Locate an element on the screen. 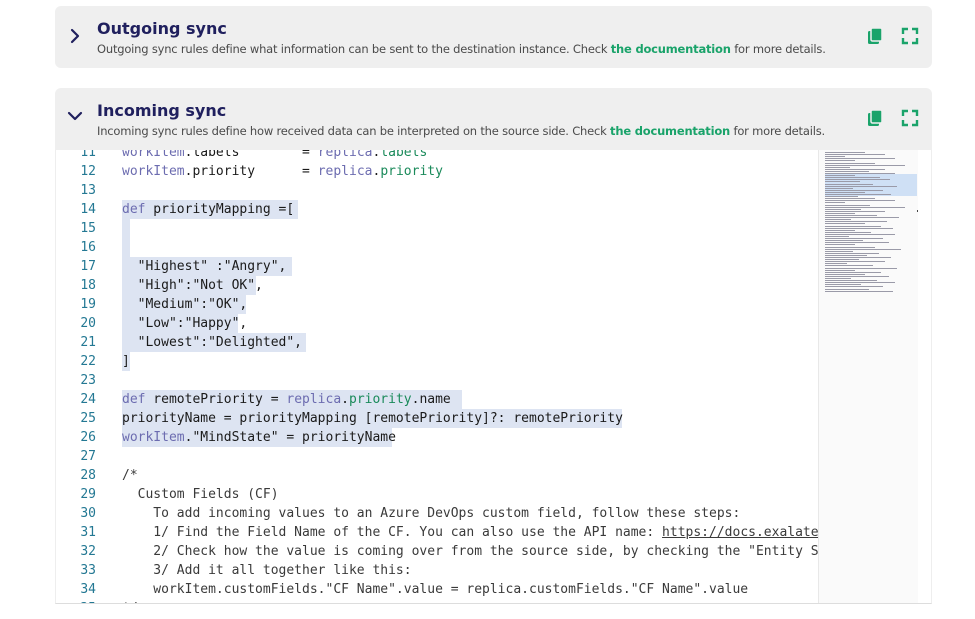 Image resolution: width=975 pixels, height=619 pixels. line-number: 34 is located at coordinates (88, 589).